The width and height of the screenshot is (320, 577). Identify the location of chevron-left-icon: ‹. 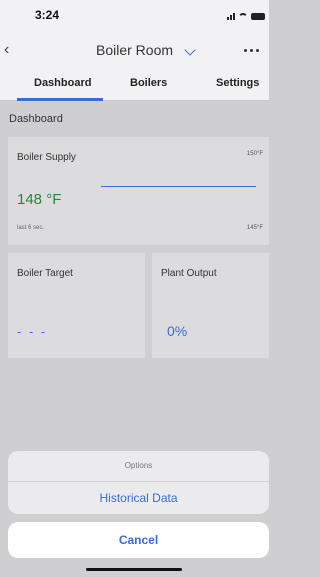
(10, 50).